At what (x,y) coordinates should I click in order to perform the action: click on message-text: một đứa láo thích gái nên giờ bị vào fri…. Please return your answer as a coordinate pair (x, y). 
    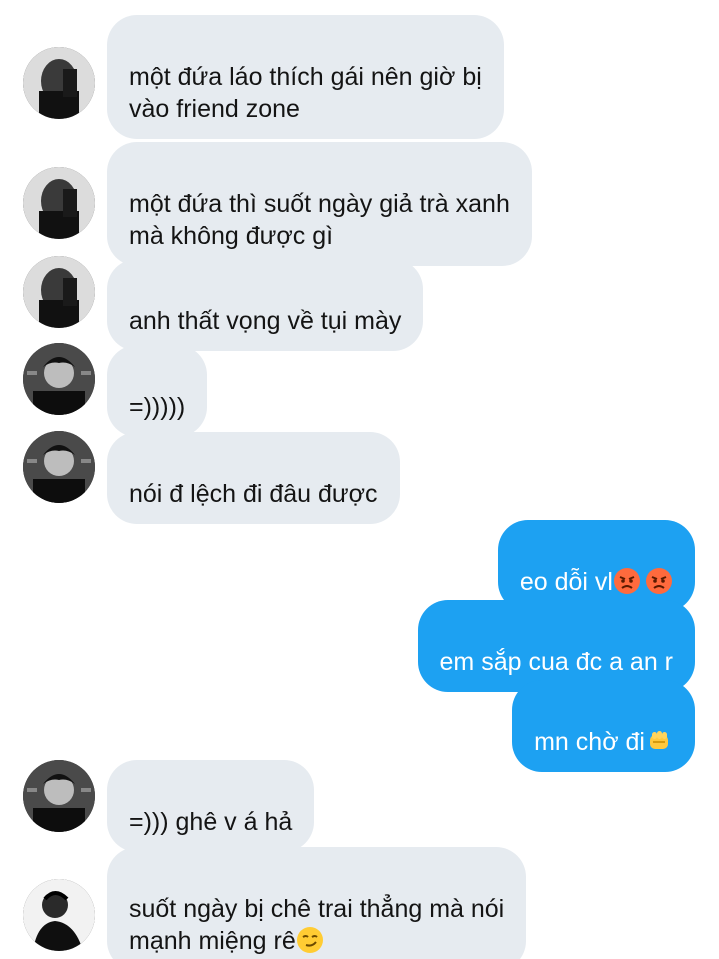
    Looking at the image, I should click on (305, 93).